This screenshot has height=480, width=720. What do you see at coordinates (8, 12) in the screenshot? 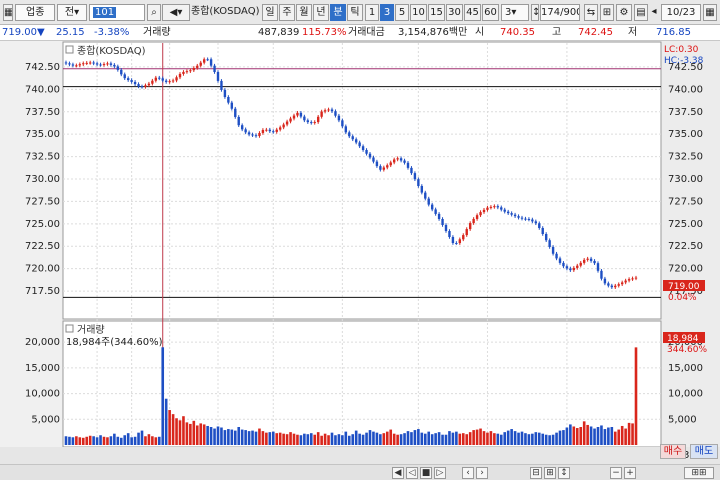
I see `layout-icon: ▦` at bounding box center [8, 12].